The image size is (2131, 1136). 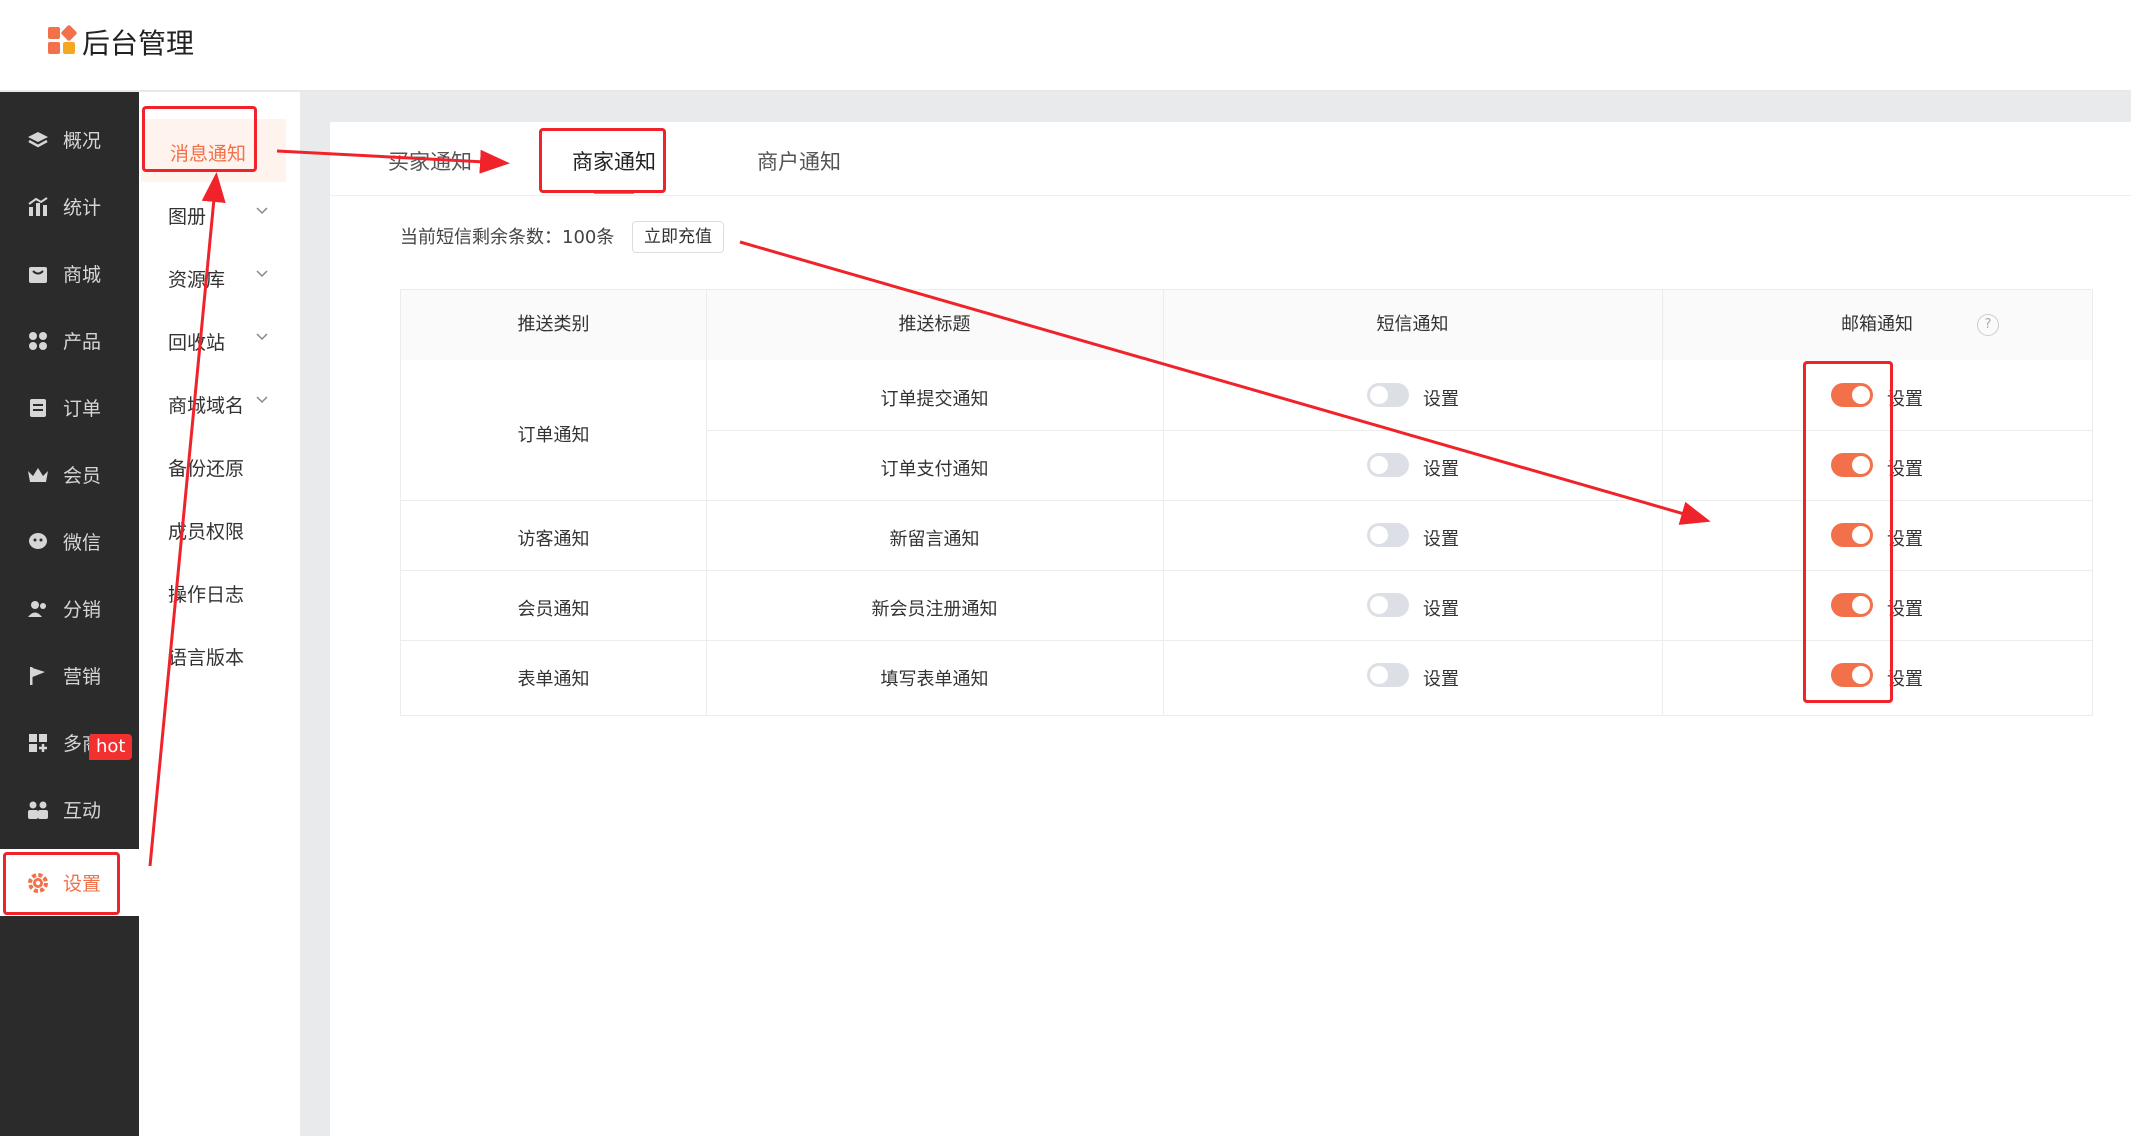 I want to click on arrow-submenu-to-tab, so click(x=393, y=161).